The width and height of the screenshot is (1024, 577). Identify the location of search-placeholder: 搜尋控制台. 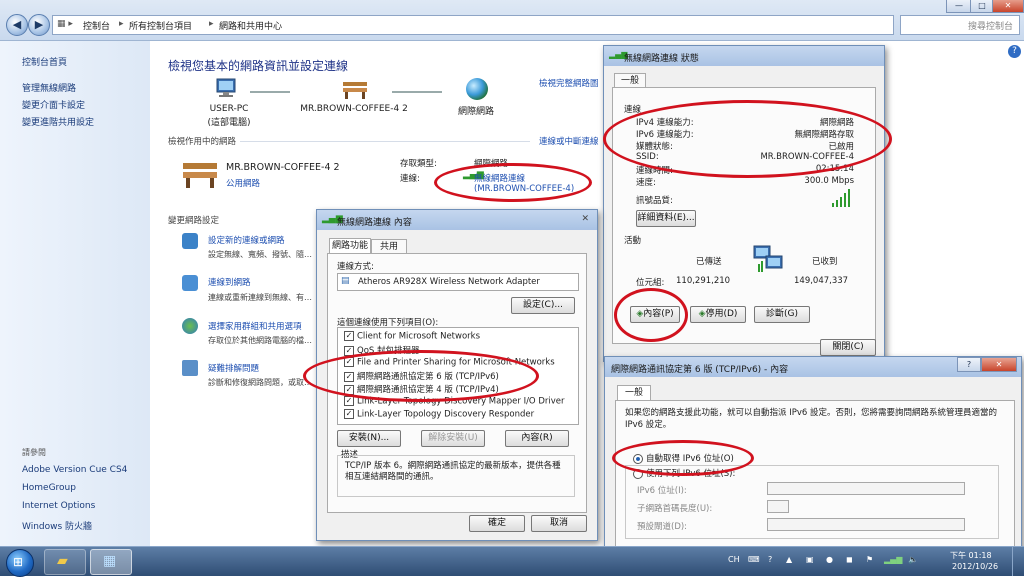
(990, 27).